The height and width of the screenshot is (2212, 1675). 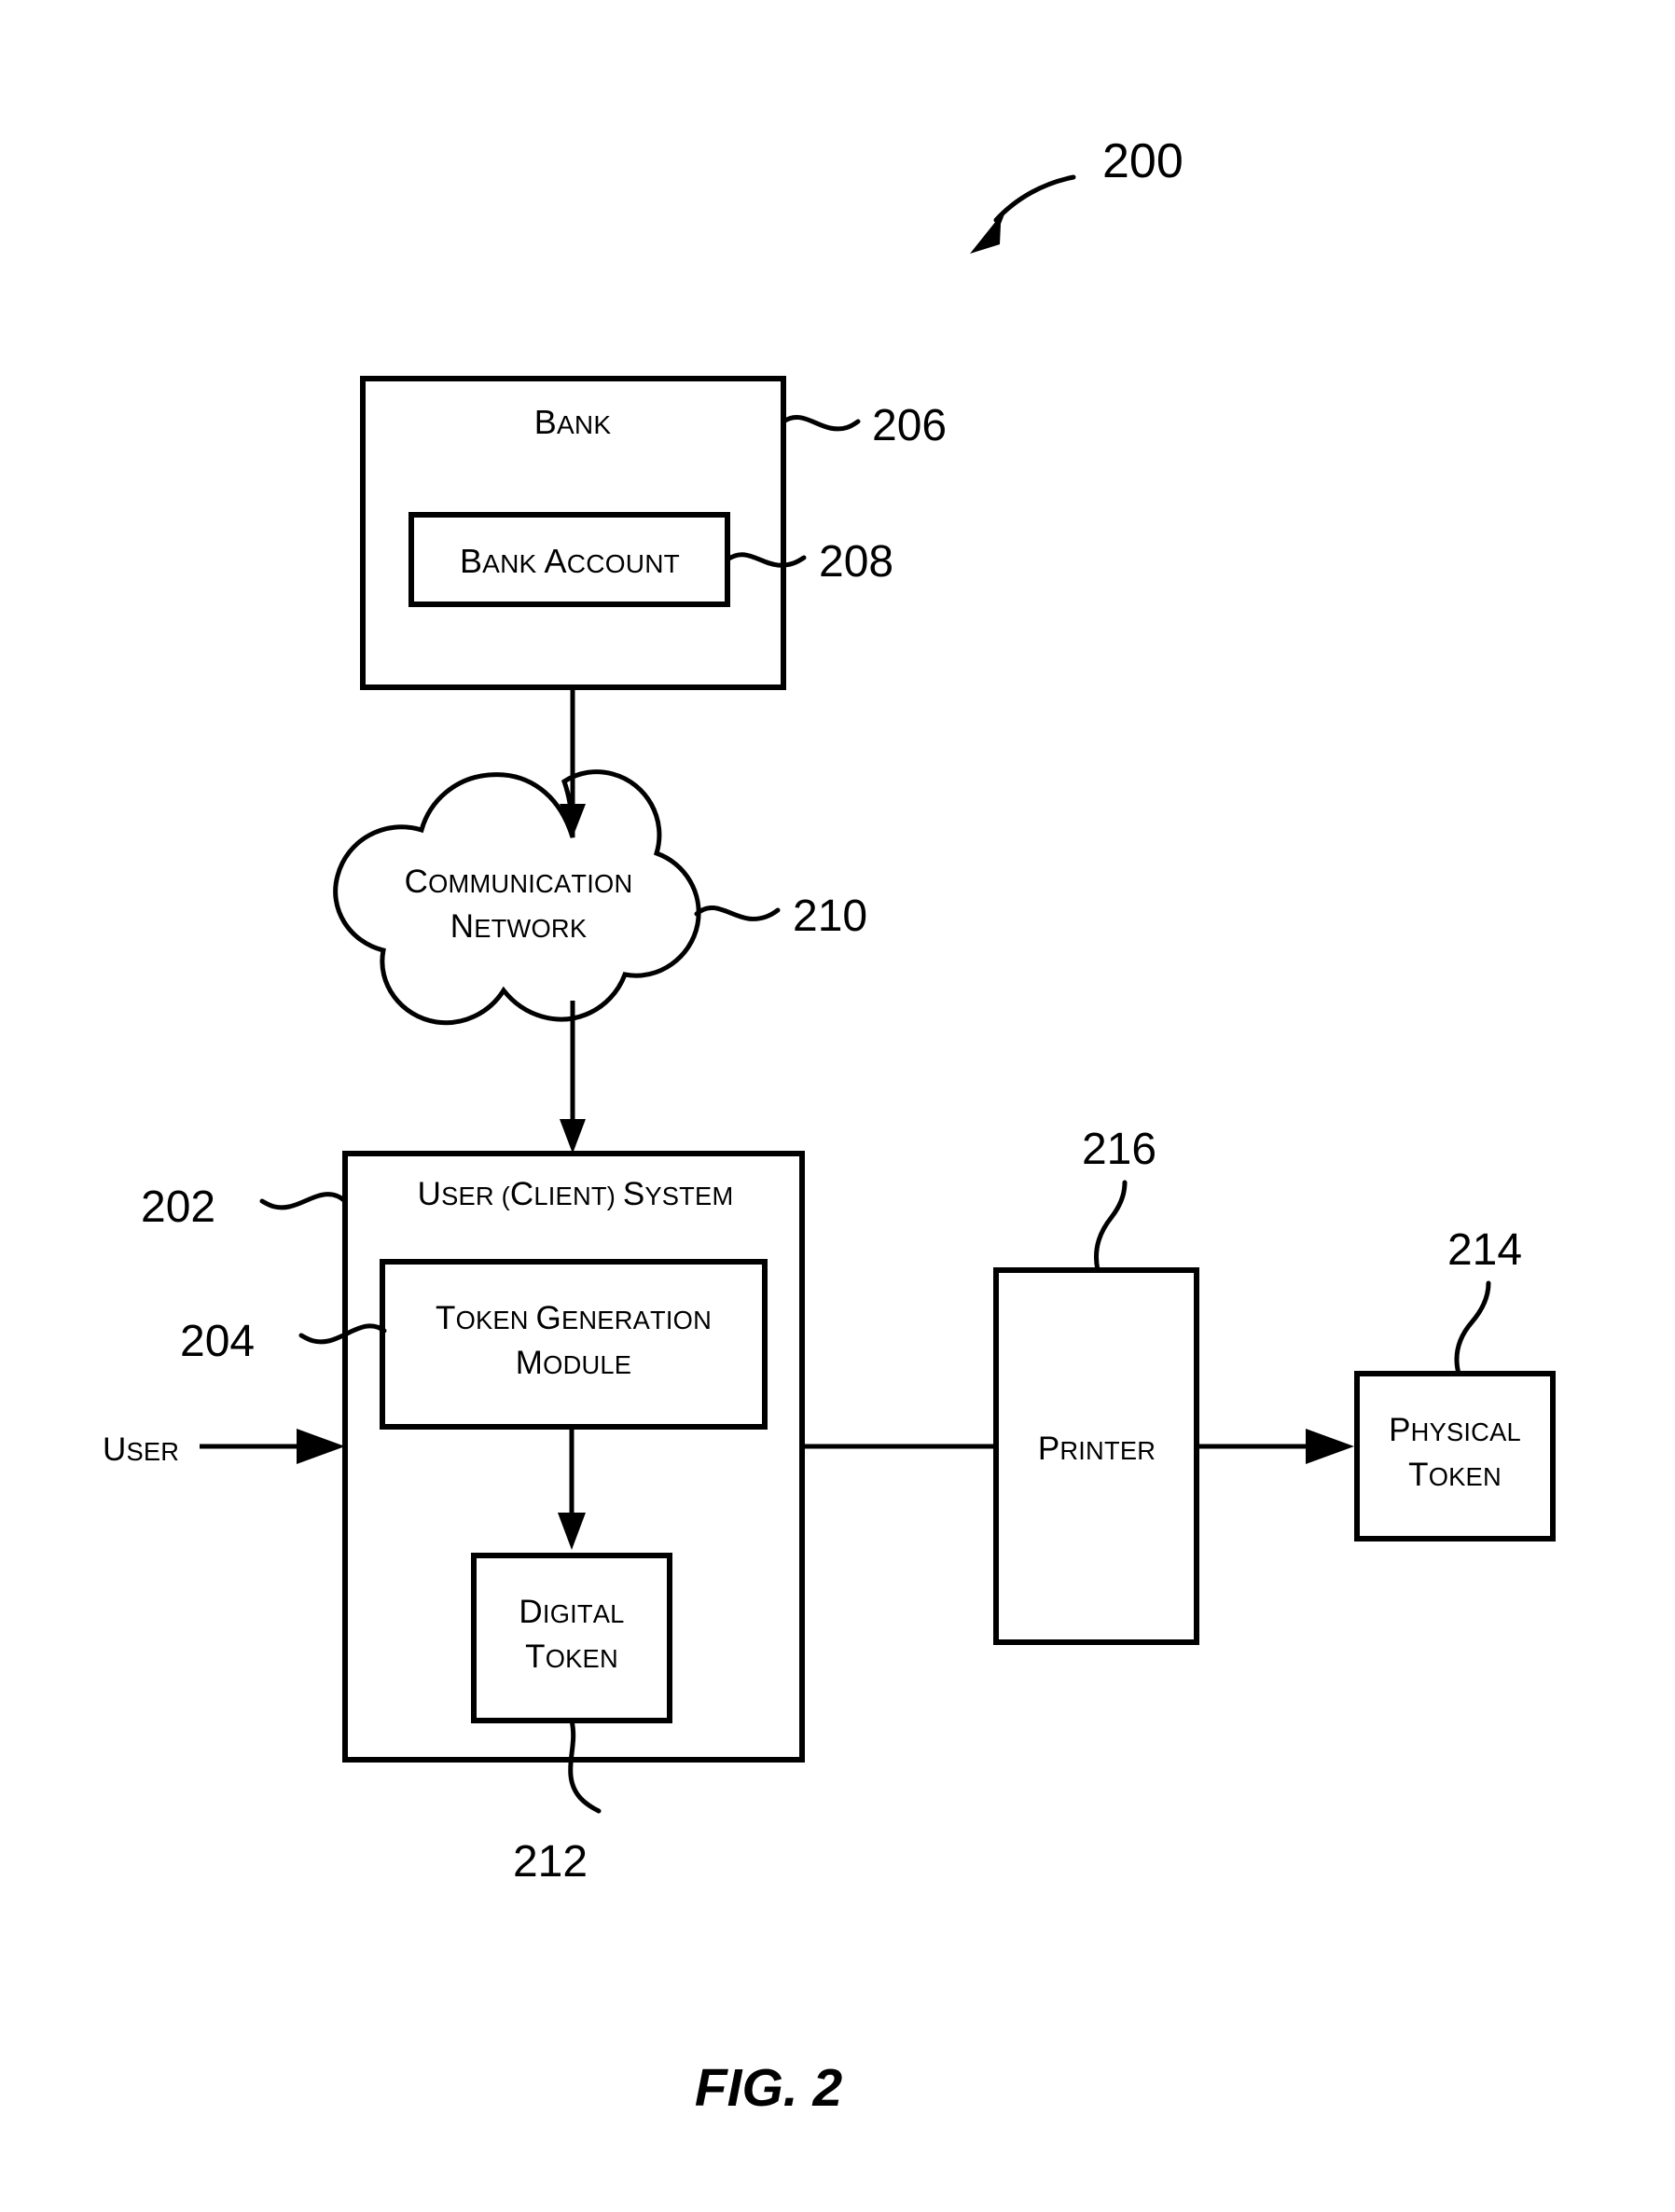 I want to click on ref-216-leader, so click(x=1111, y=1226).